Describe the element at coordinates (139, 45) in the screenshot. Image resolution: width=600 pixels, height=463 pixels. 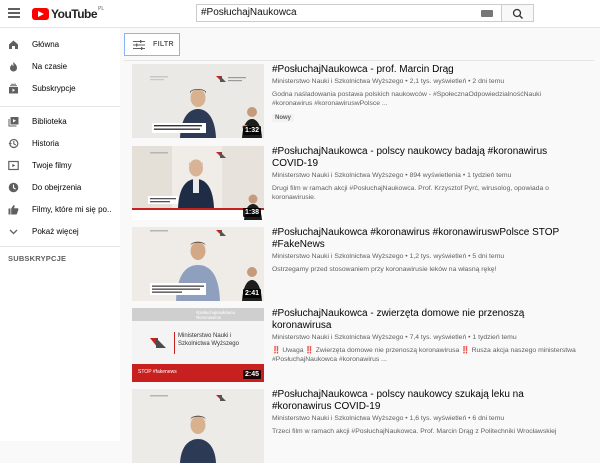
I see `filter-icon` at that location.